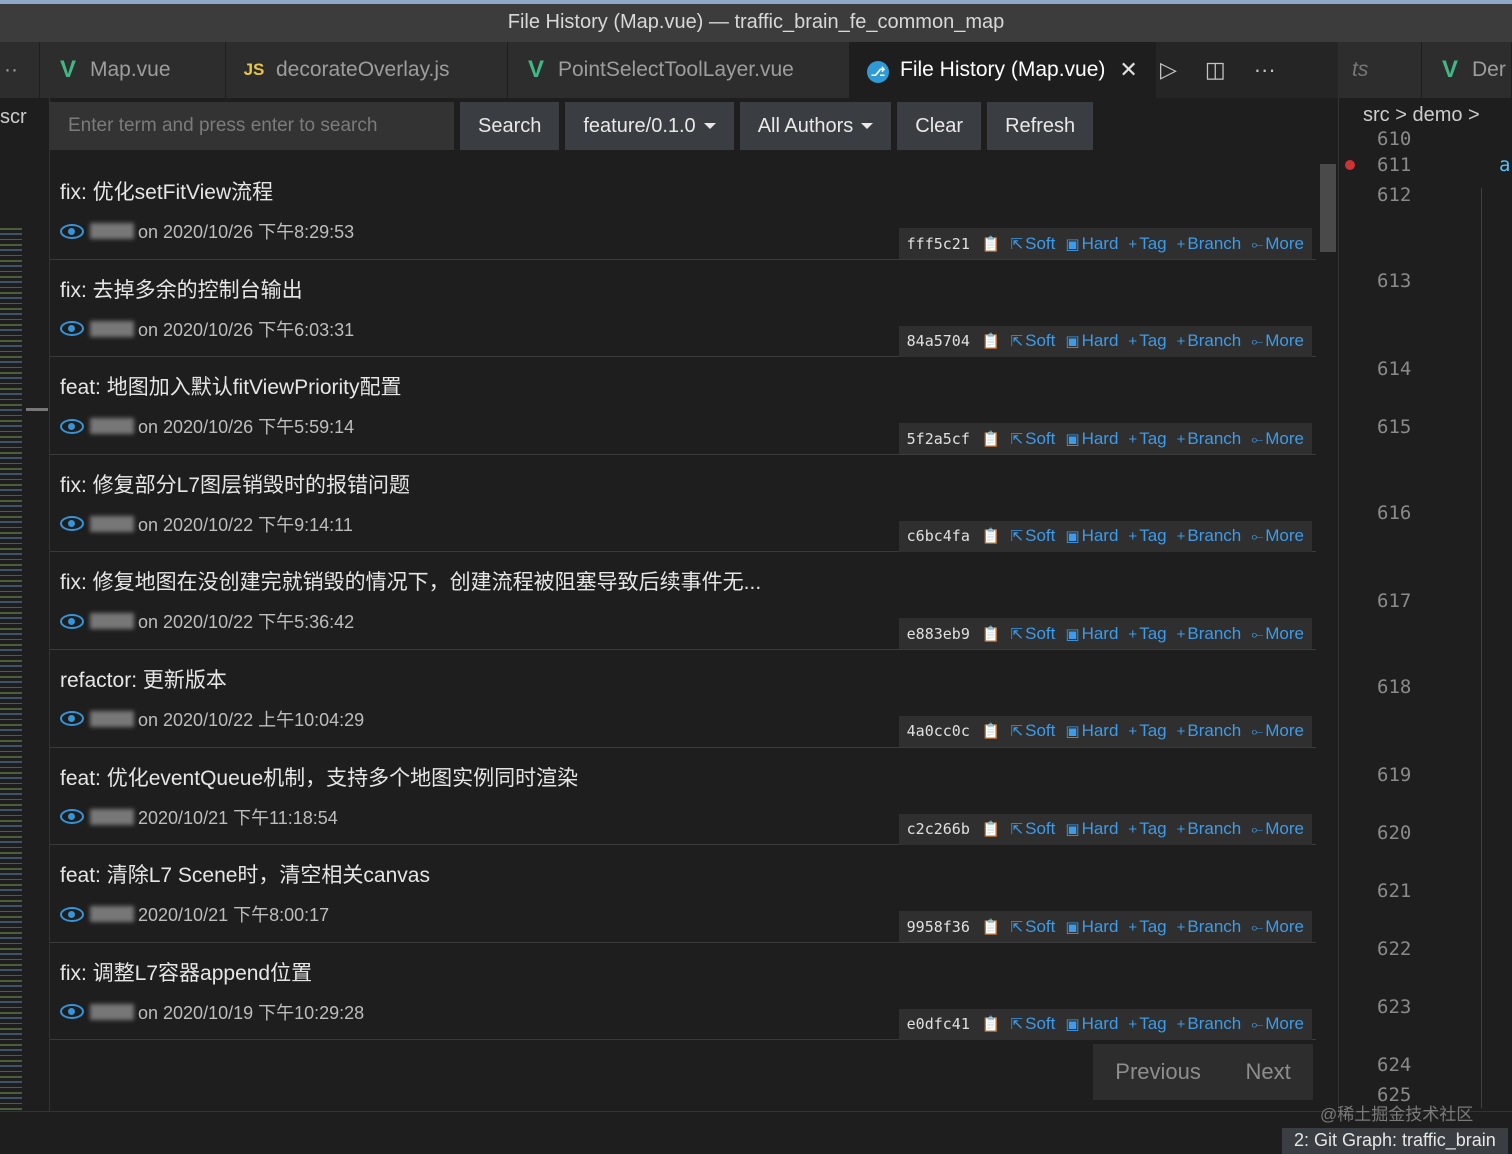 This screenshot has height=1154, width=1512. I want to click on commit-message: feat: 优化eventQueue机制，支持多个地图实例同时渲染, so click(319, 777).